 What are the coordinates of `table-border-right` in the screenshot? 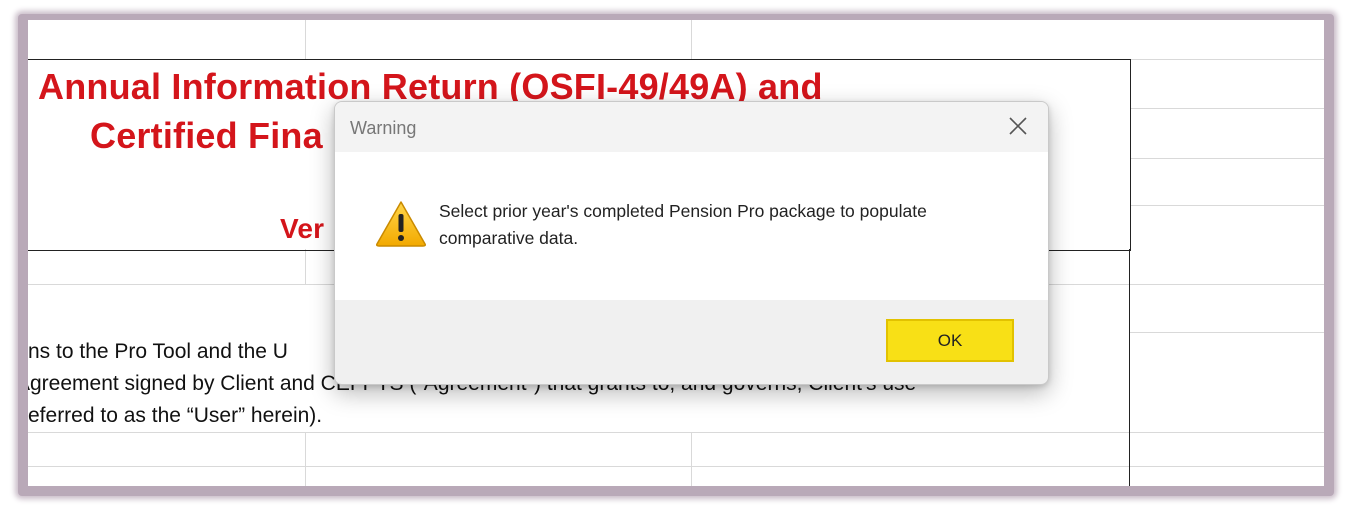 It's located at (1129, 367).